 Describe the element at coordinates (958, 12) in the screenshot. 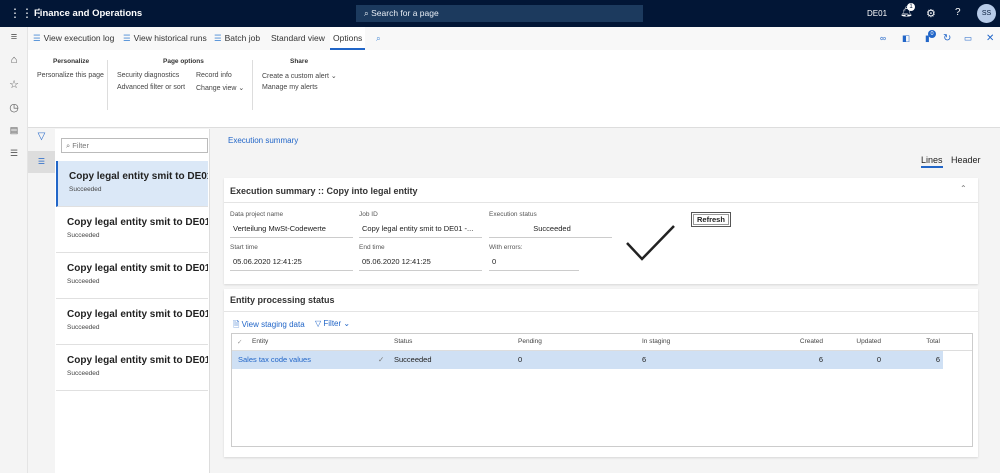

I see `help-icon: ?` at that location.